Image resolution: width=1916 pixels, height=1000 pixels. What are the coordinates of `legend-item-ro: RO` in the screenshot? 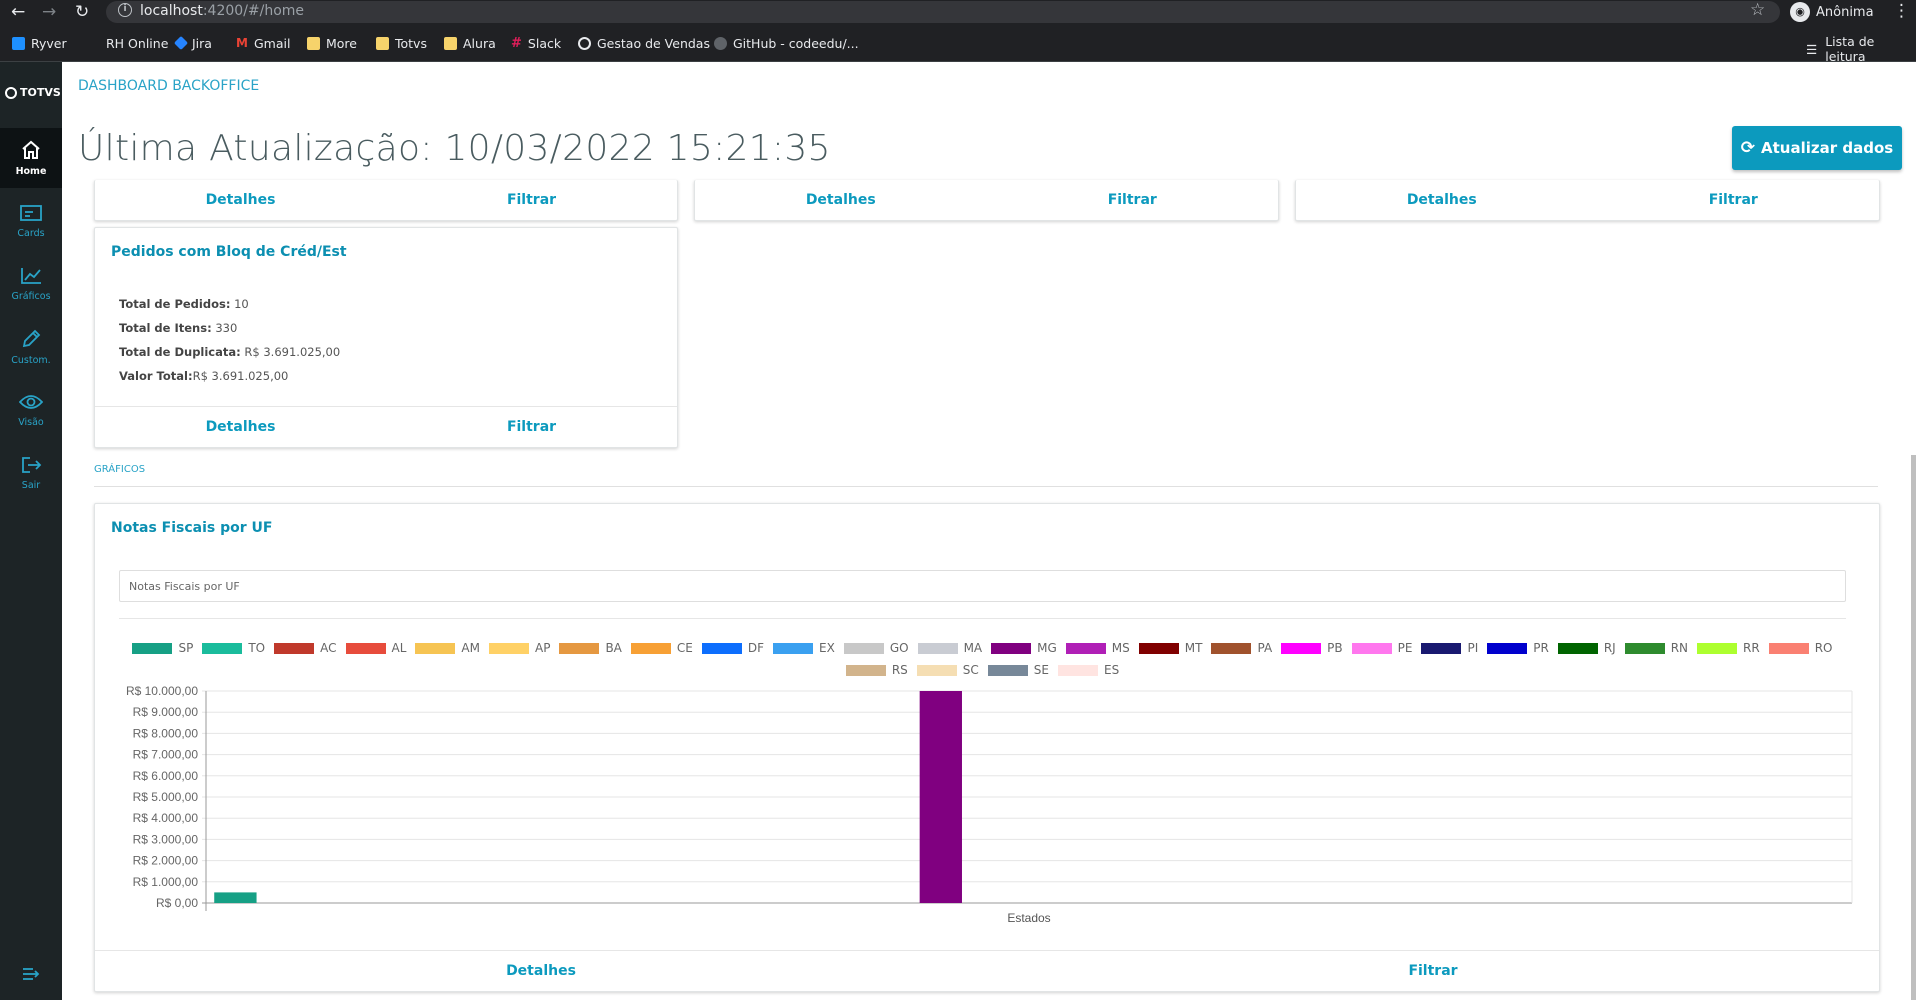 It's located at (1800, 648).